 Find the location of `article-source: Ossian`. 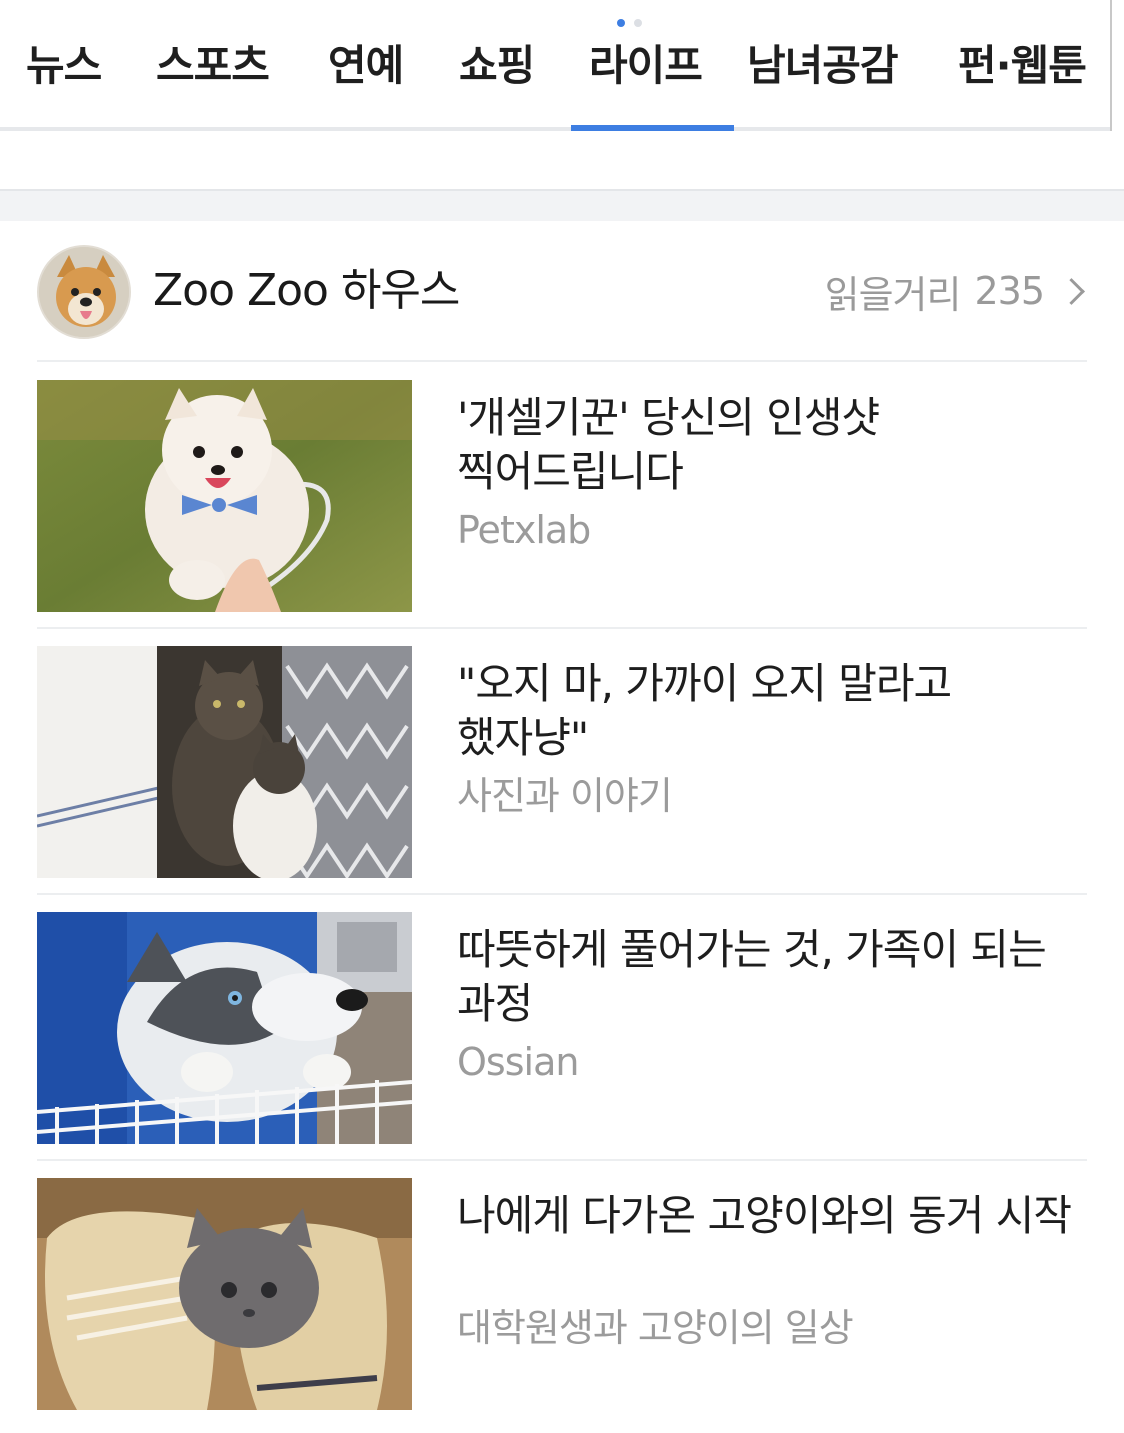

article-source: Ossian is located at coordinates (518, 1062).